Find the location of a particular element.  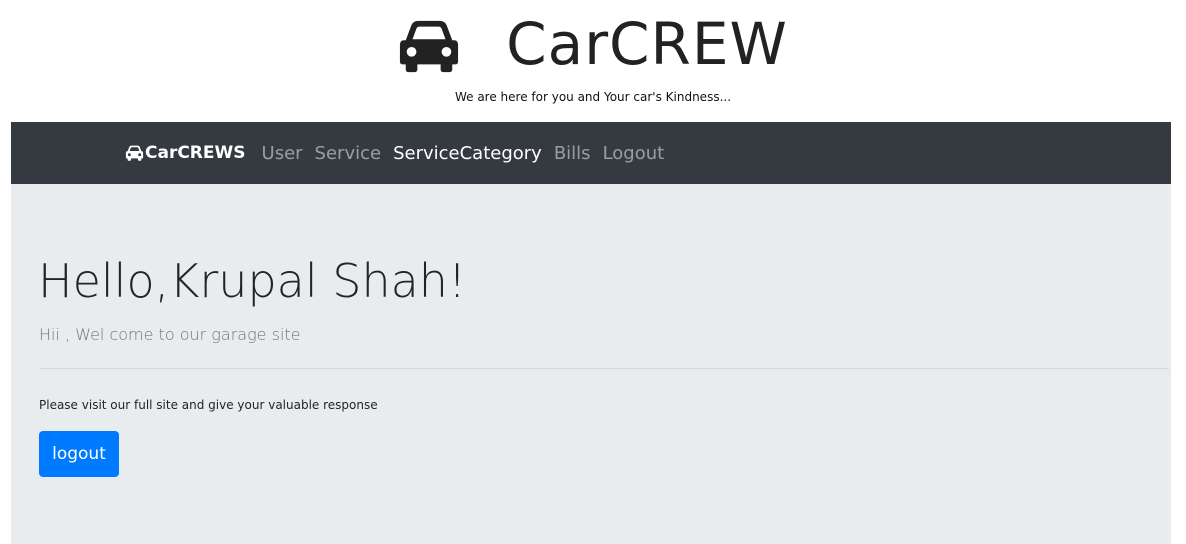

nav-link-user: User is located at coordinates (282, 153).